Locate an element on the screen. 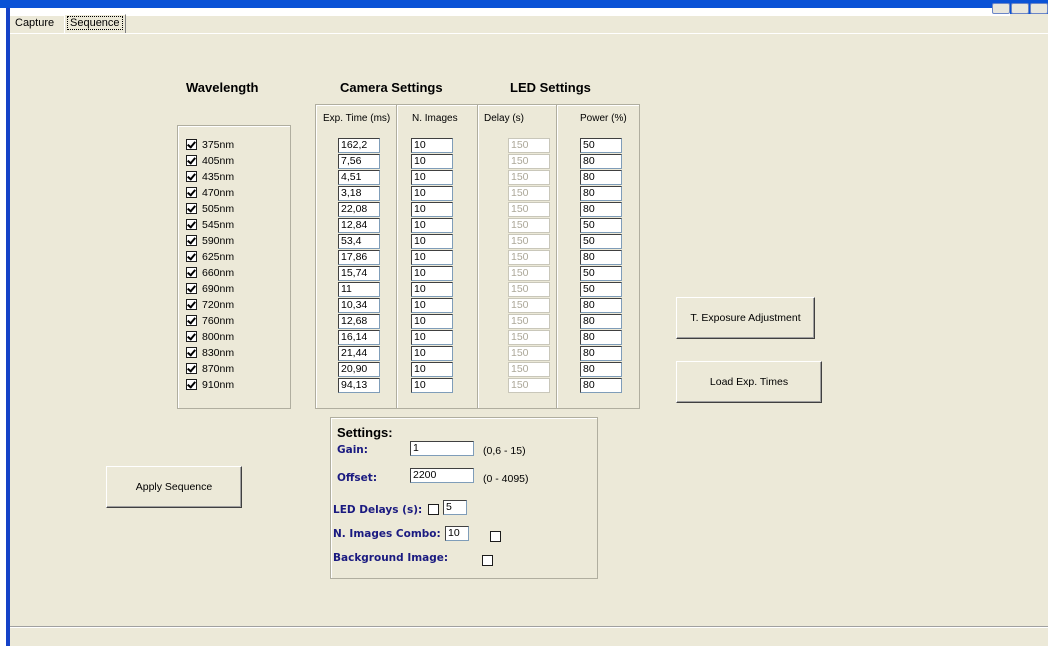  minimize-icon is located at coordinates (1001, 8).